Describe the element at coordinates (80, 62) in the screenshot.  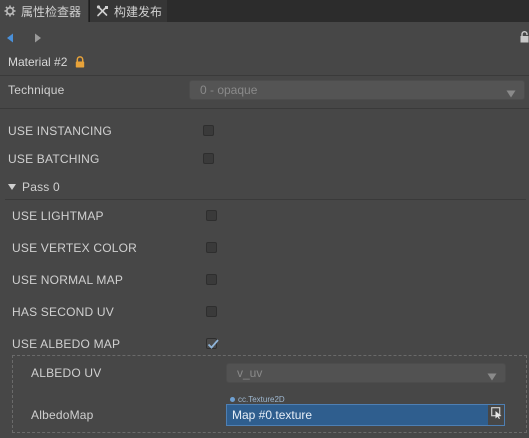
I see `lock-icon` at that location.